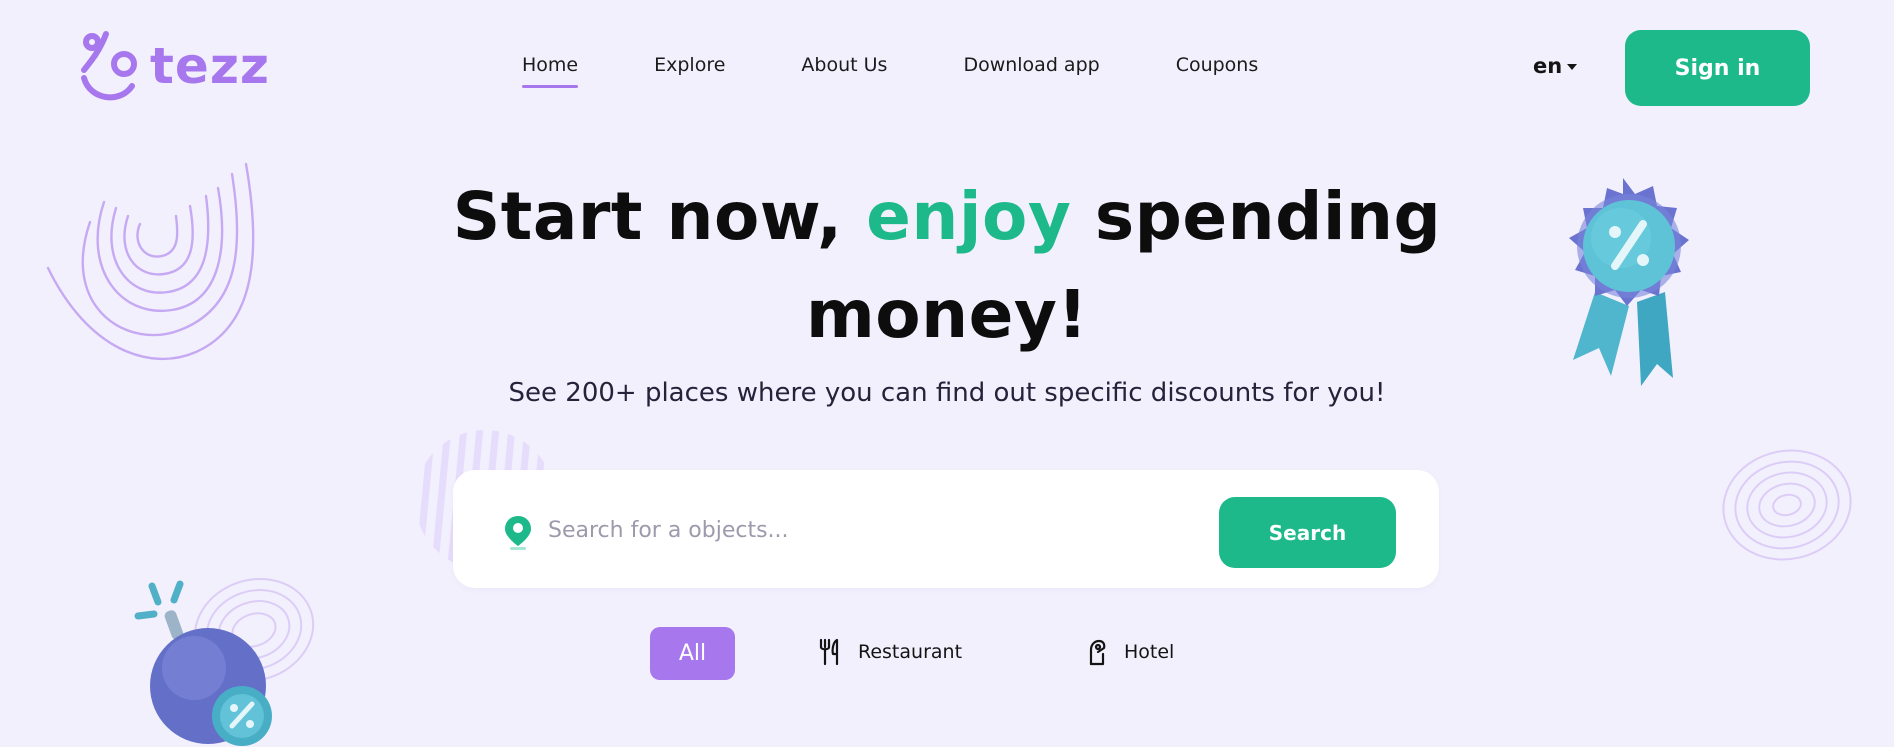 This screenshot has width=1894, height=747. What do you see at coordinates (109, 66) in the screenshot?
I see `logo-mark-icon` at bounding box center [109, 66].